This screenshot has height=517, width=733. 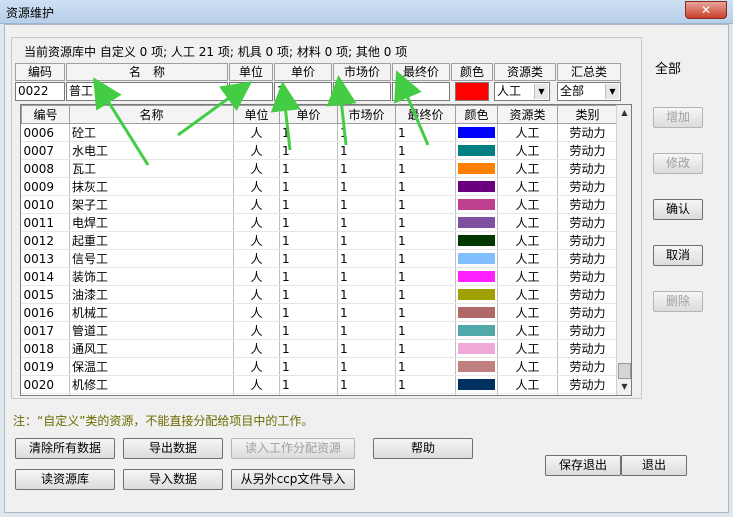 What do you see at coordinates (256, 222) in the screenshot?
I see `cell-unit: 人` at bounding box center [256, 222].